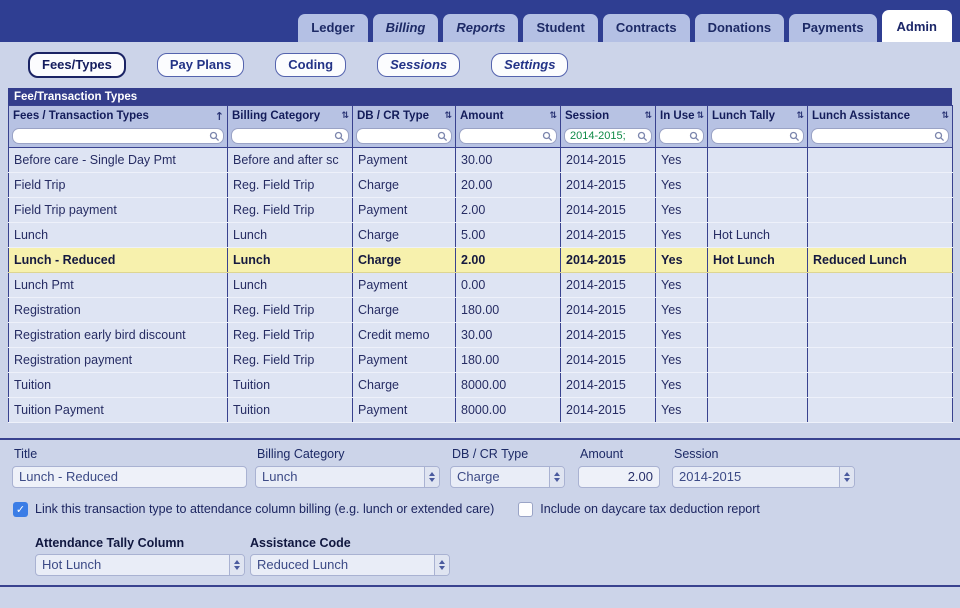  Describe the element at coordinates (419, 65) in the screenshot. I see `subnav-sessions: Sessions` at that location.